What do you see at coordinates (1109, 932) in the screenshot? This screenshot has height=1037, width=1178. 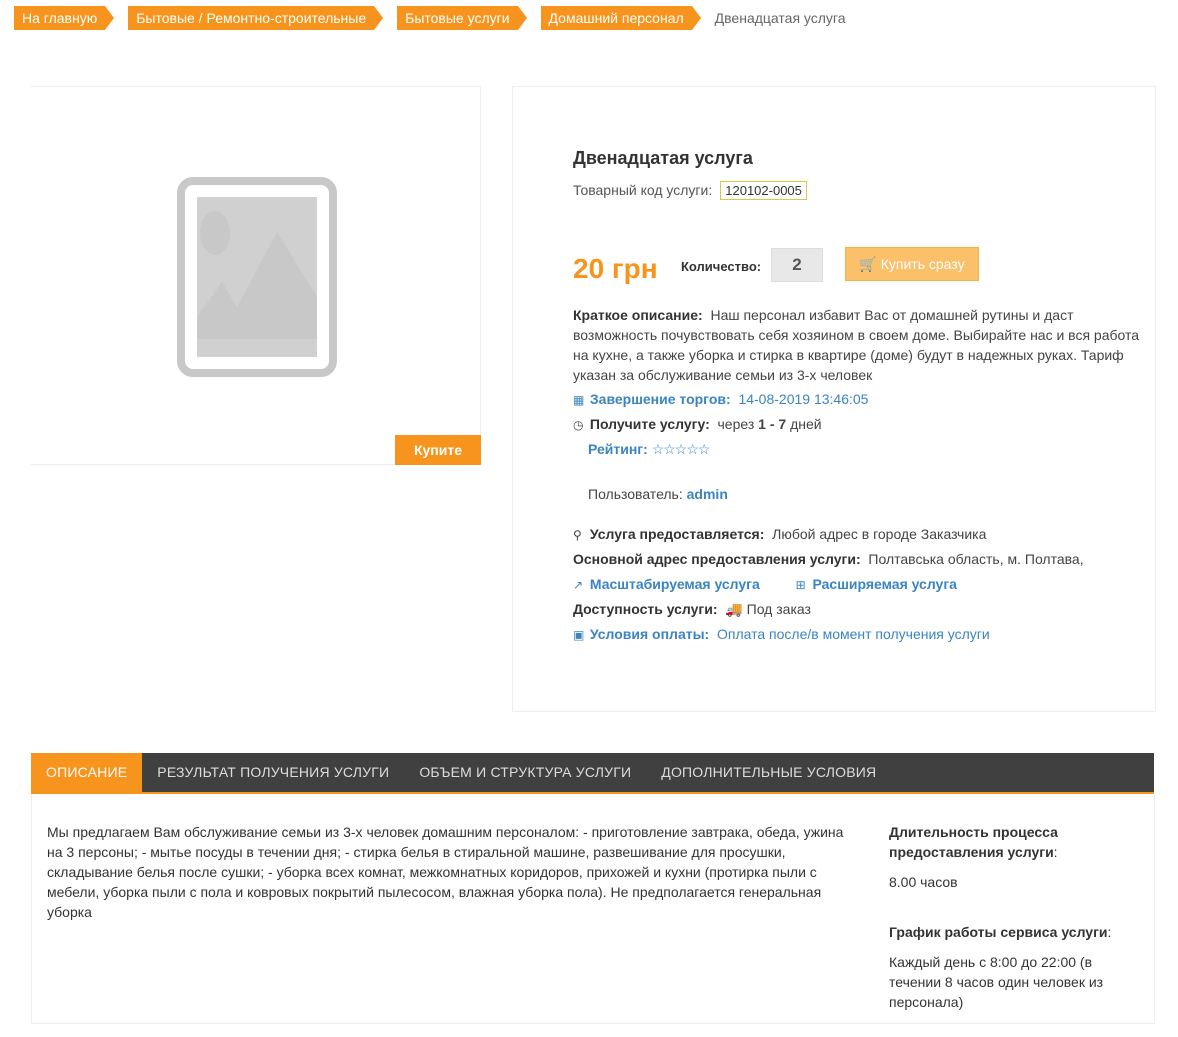 I see `schedule-colon: :` at bounding box center [1109, 932].